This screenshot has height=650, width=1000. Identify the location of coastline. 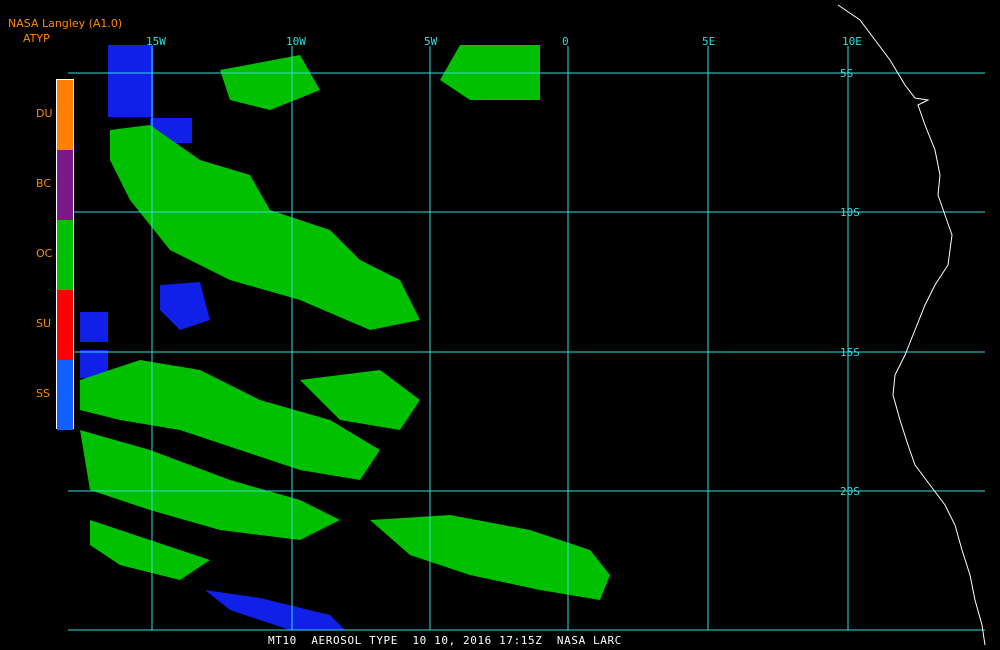
(911, 325).